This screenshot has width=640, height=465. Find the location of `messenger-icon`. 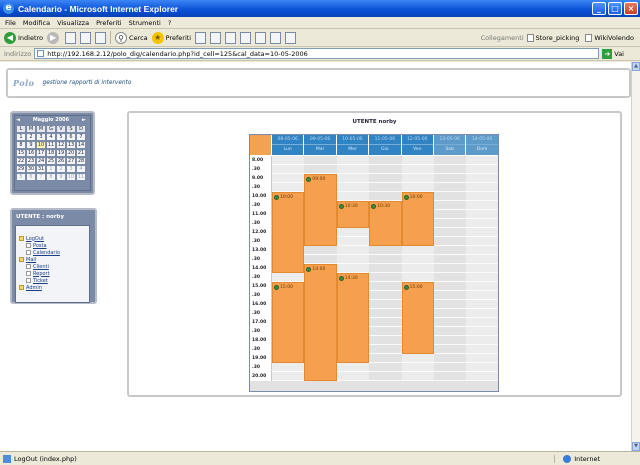

messenger-icon is located at coordinates (276, 37).